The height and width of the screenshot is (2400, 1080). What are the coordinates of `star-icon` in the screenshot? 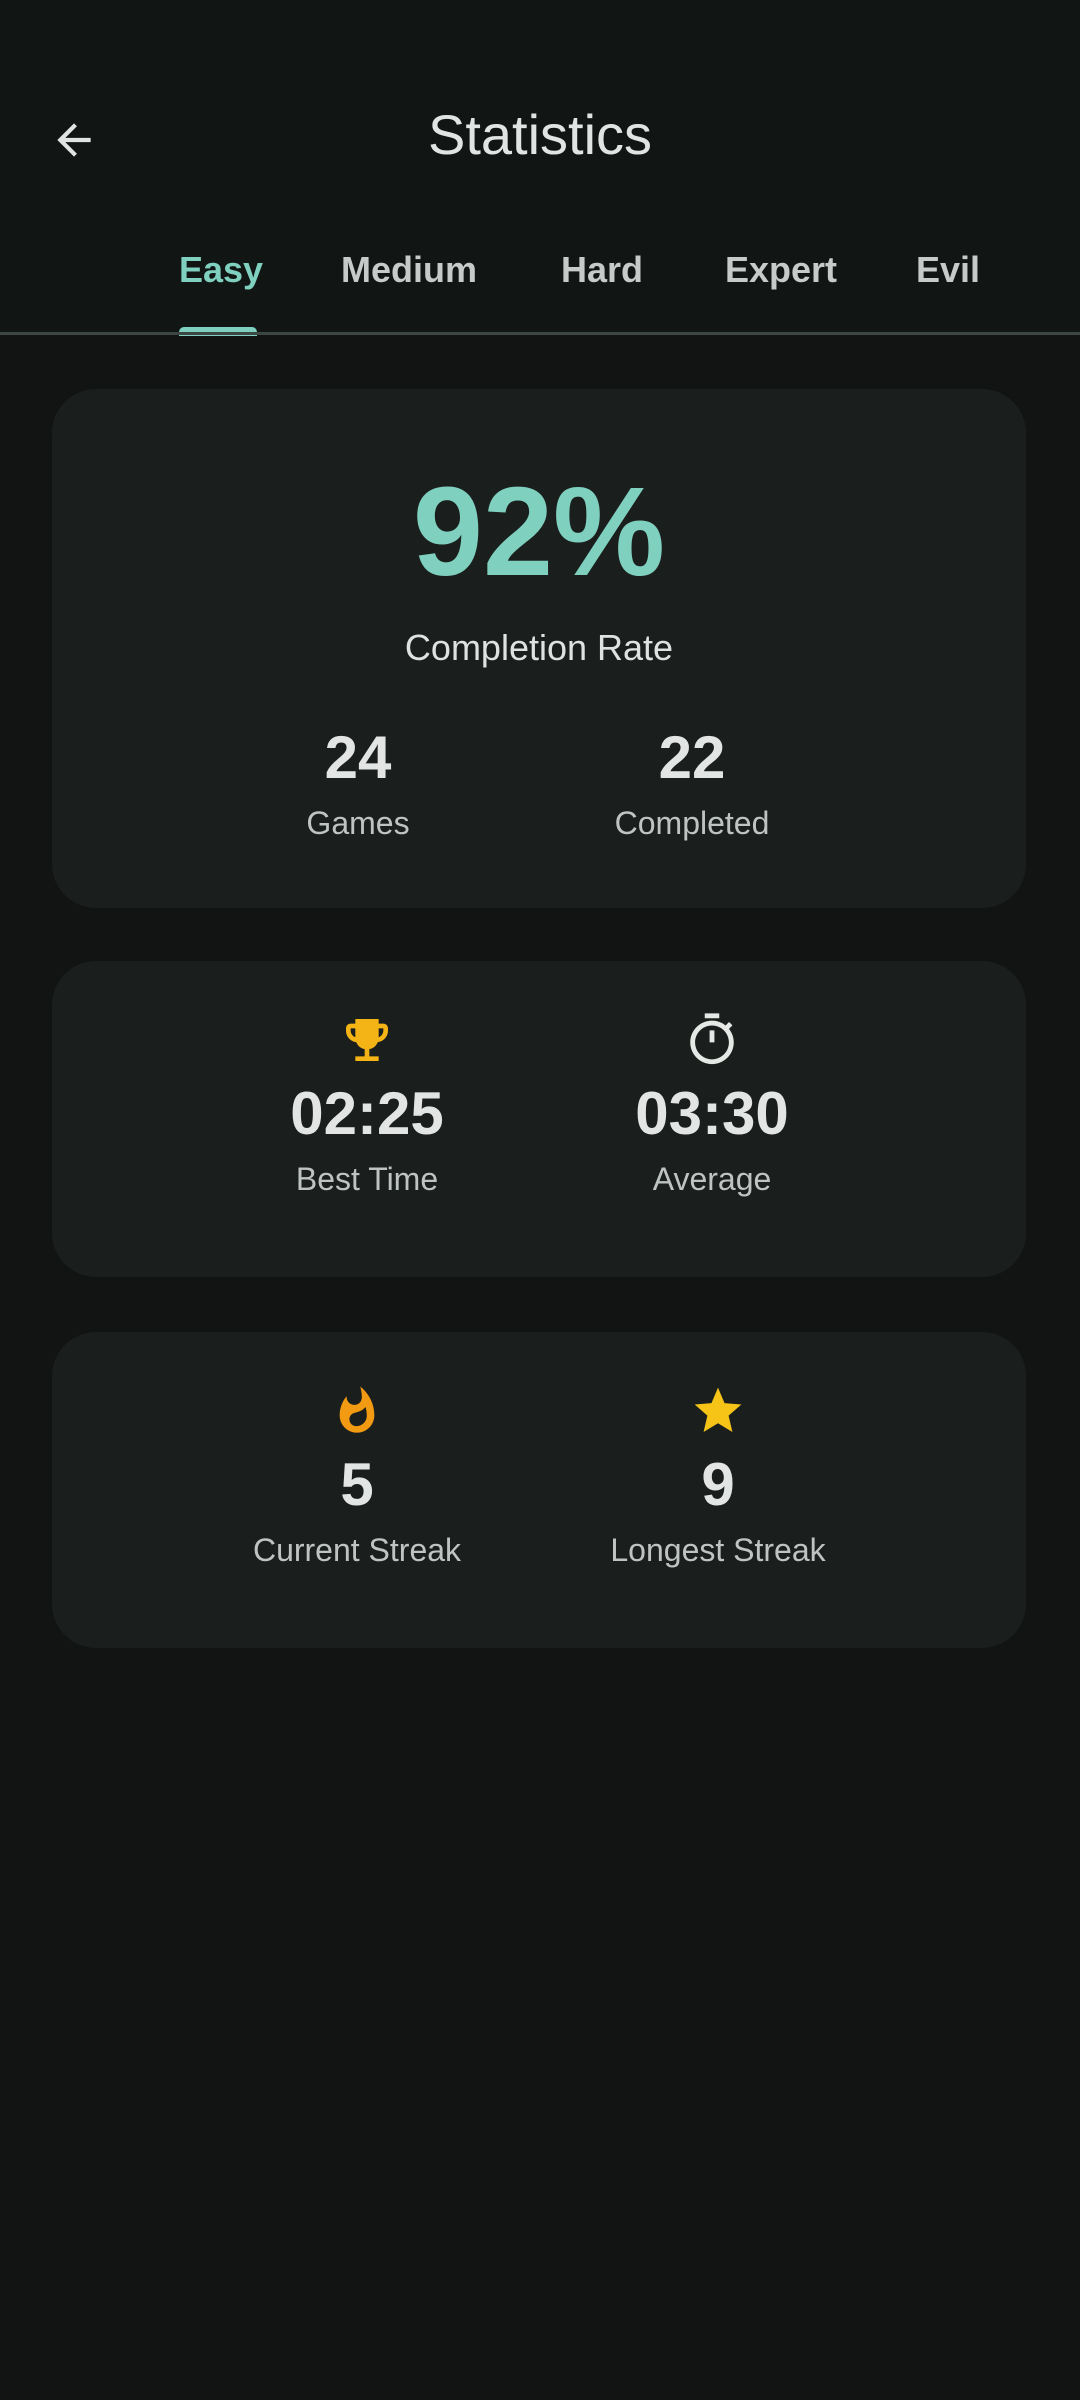 It's located at (718, 1409).